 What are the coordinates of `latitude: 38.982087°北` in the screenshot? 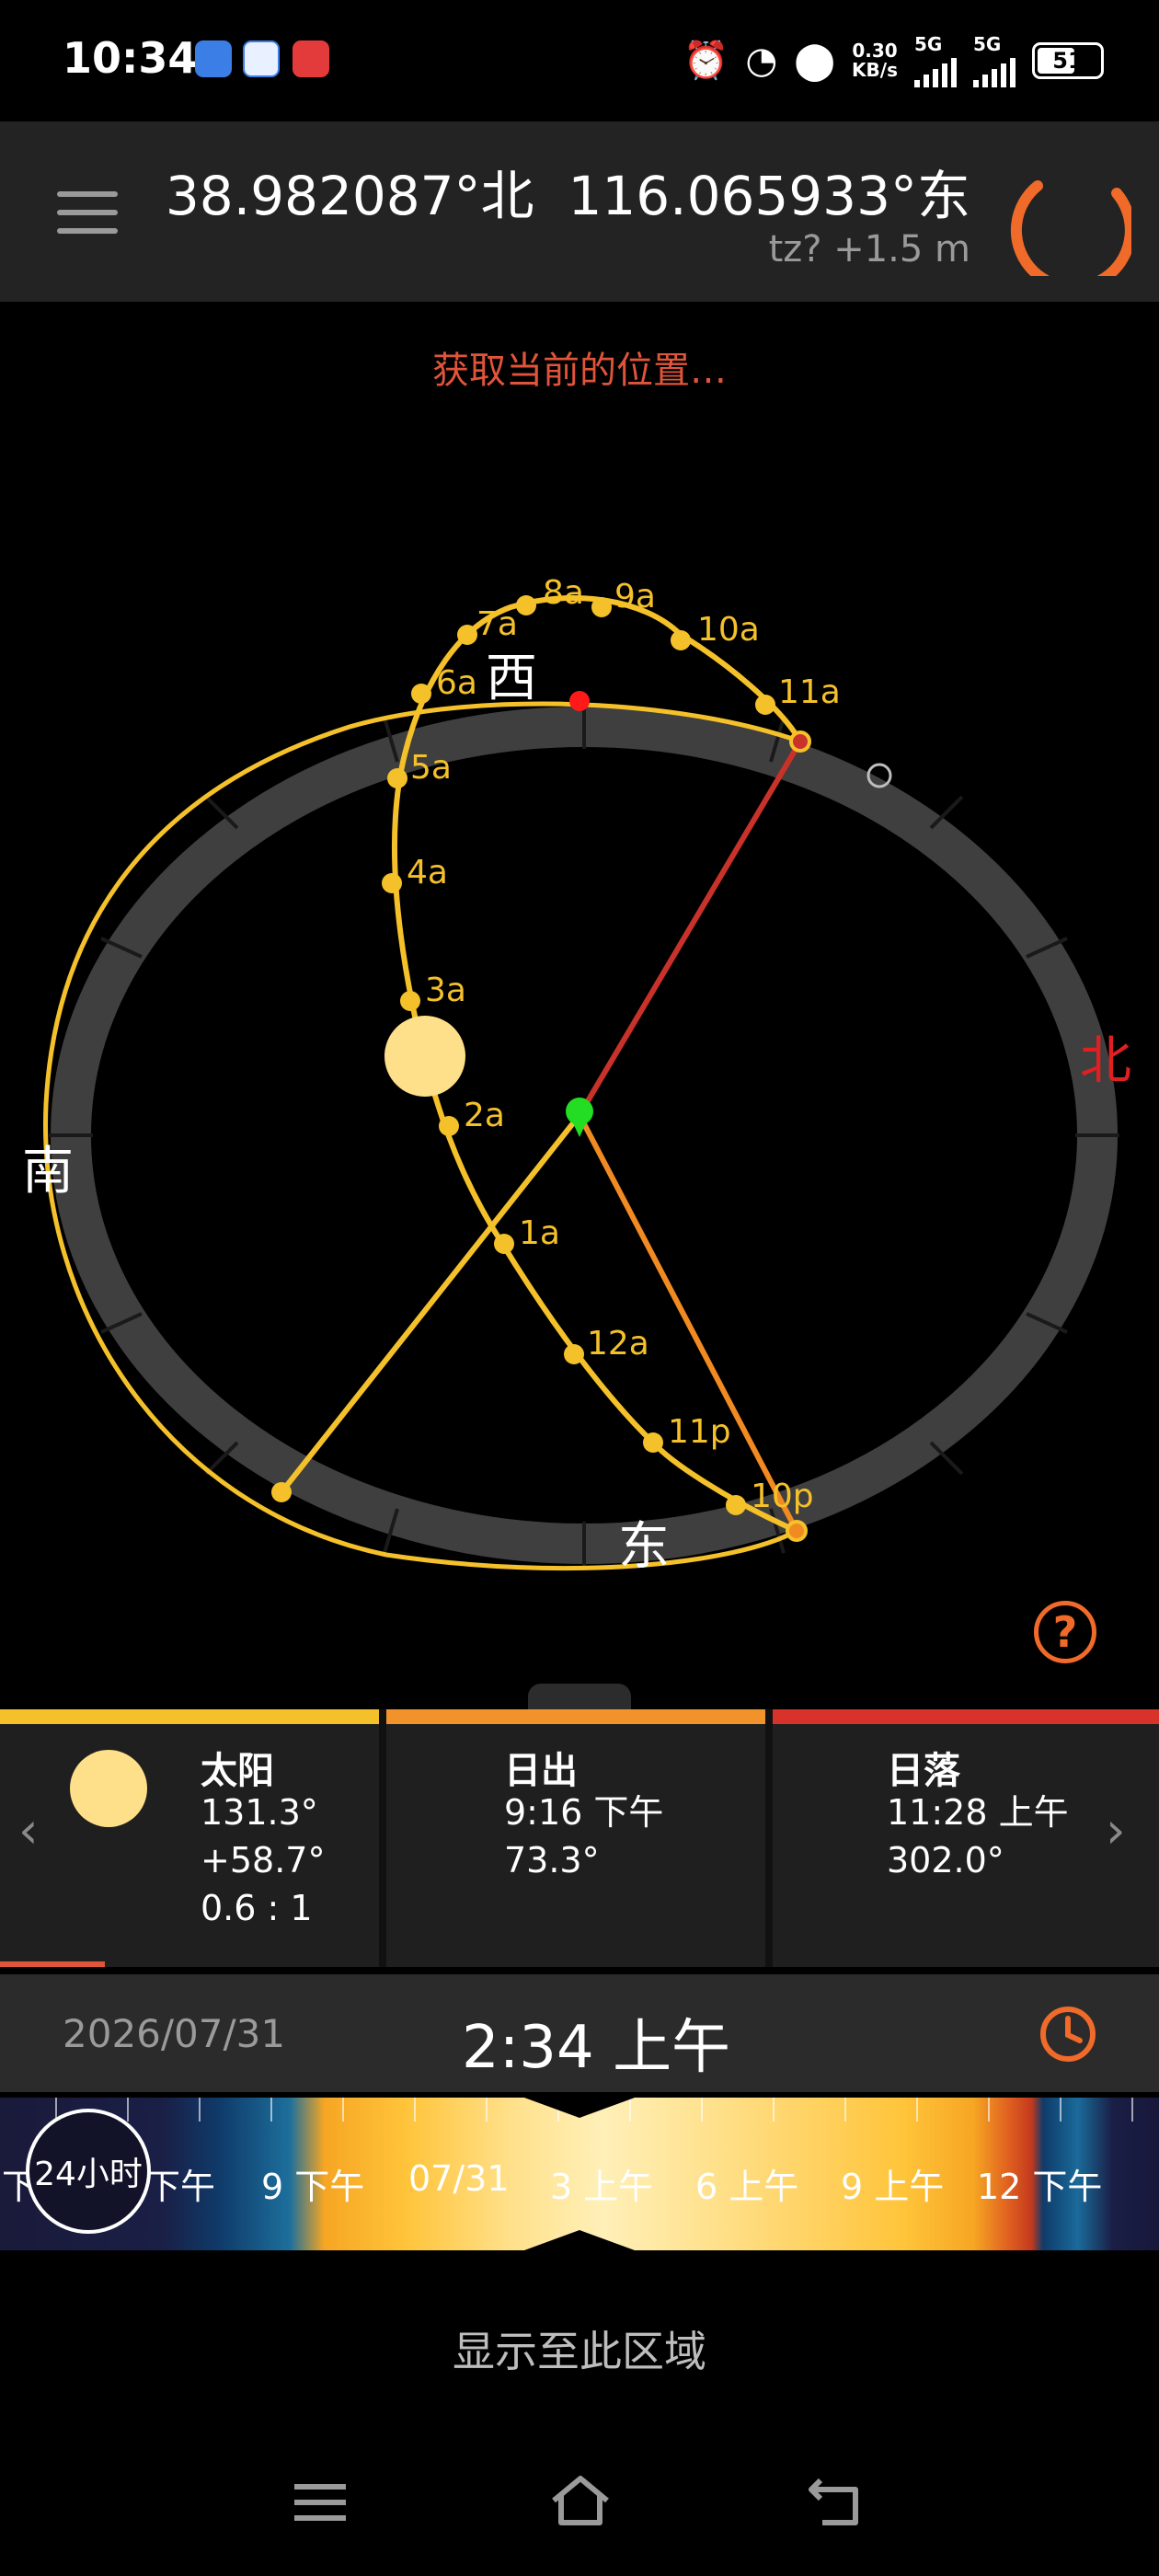 It's located at (349, 196).